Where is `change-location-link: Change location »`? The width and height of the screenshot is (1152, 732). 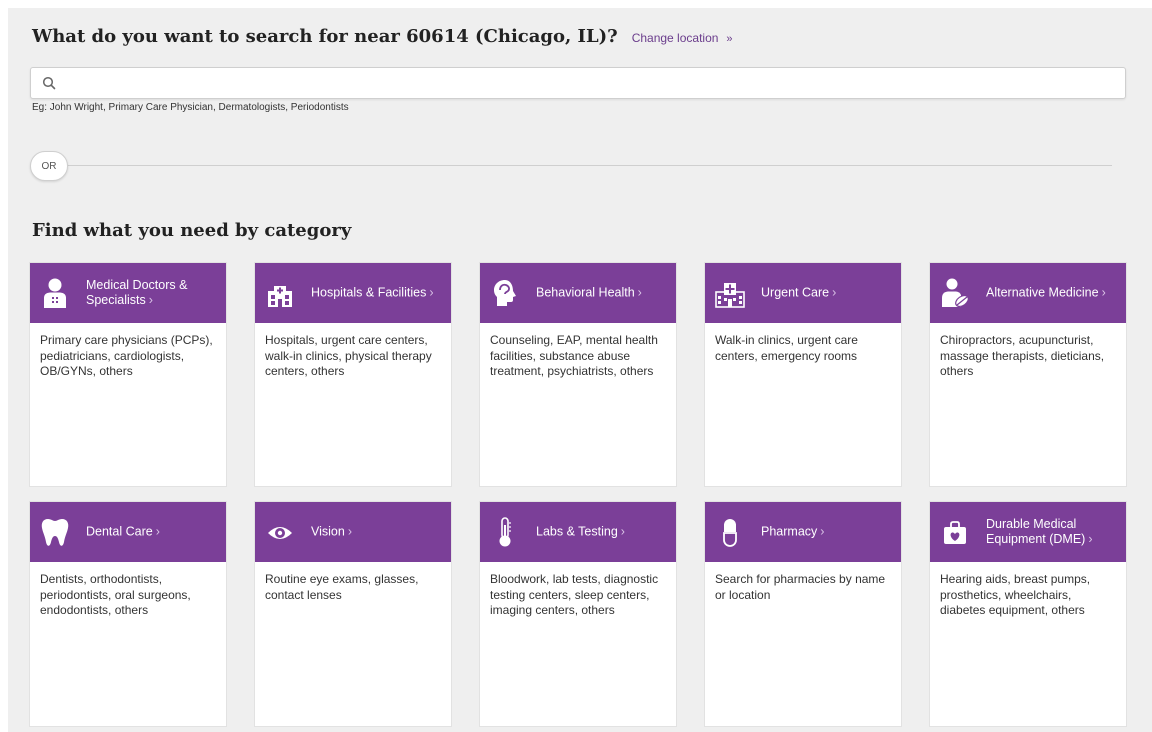 change-location-link: Change location » is located at coordinates (682, 38).